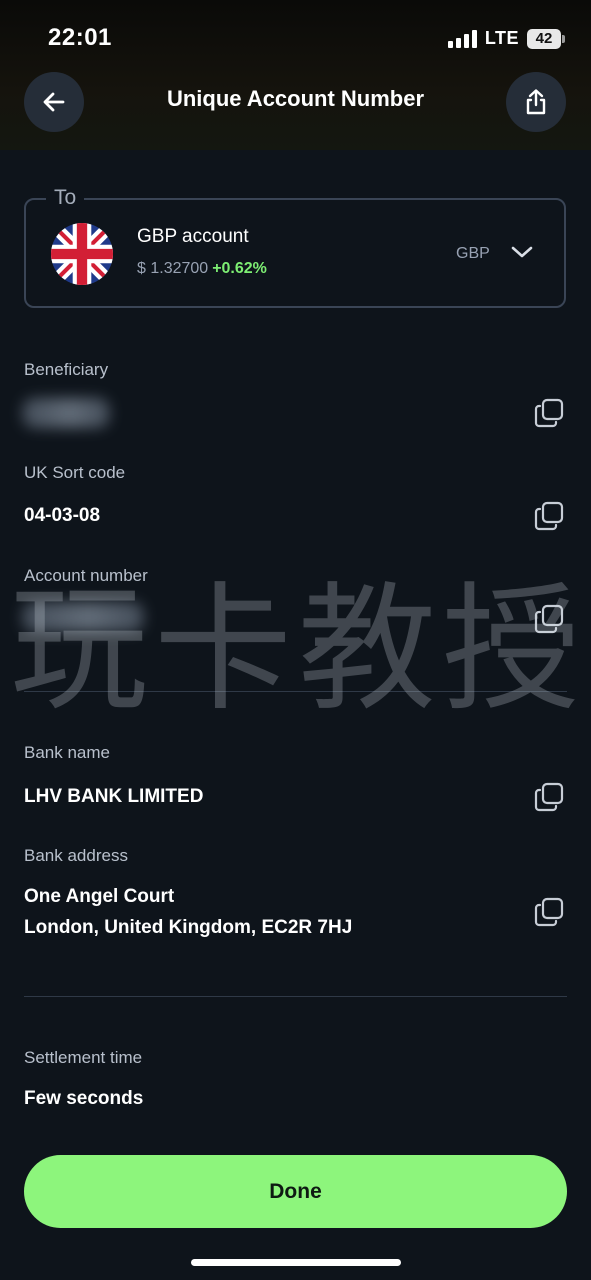  Describe the element at coordinates (295, 98) in the screenshot. I see `page-title: Unique Account Number` at that location.